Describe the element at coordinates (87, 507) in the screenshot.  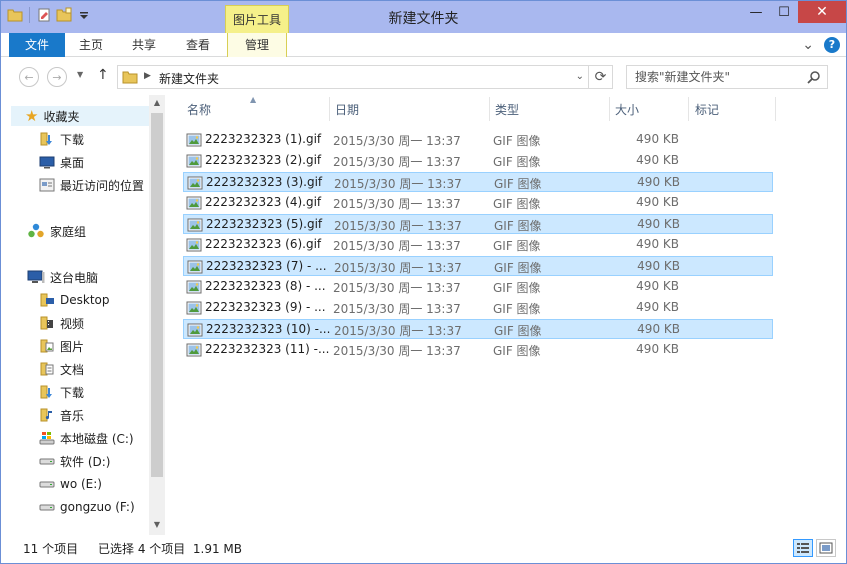
I see `nav-item-drive-f: gongzuo (F:)` at that location.